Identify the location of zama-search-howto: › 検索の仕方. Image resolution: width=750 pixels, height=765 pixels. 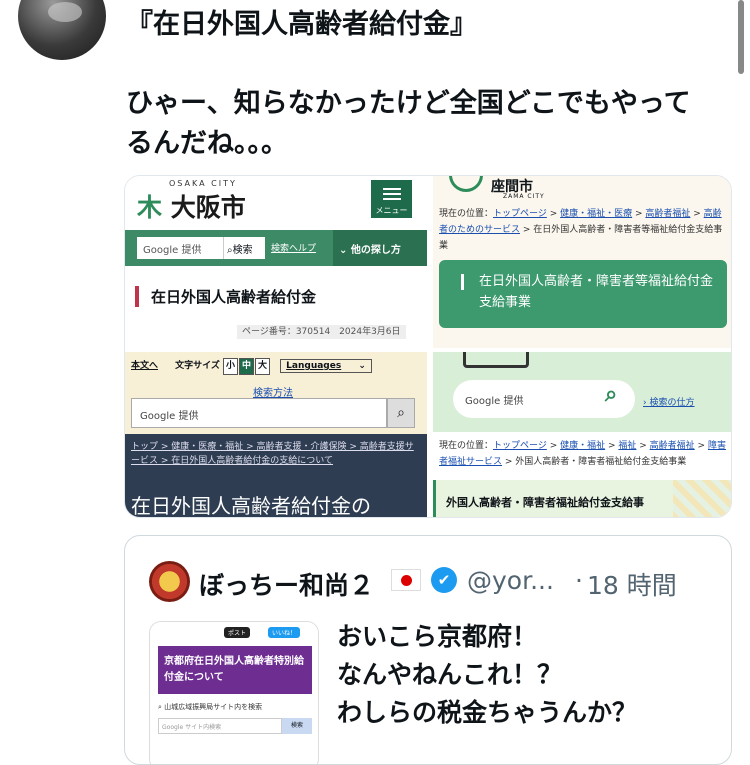
(668, 401).